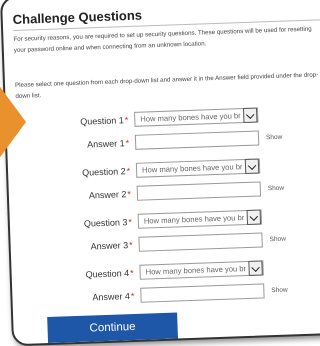 The height and width of the screenshot is (346, 320). I want to click on question-2-label: Question 2*, so click(106, 172).